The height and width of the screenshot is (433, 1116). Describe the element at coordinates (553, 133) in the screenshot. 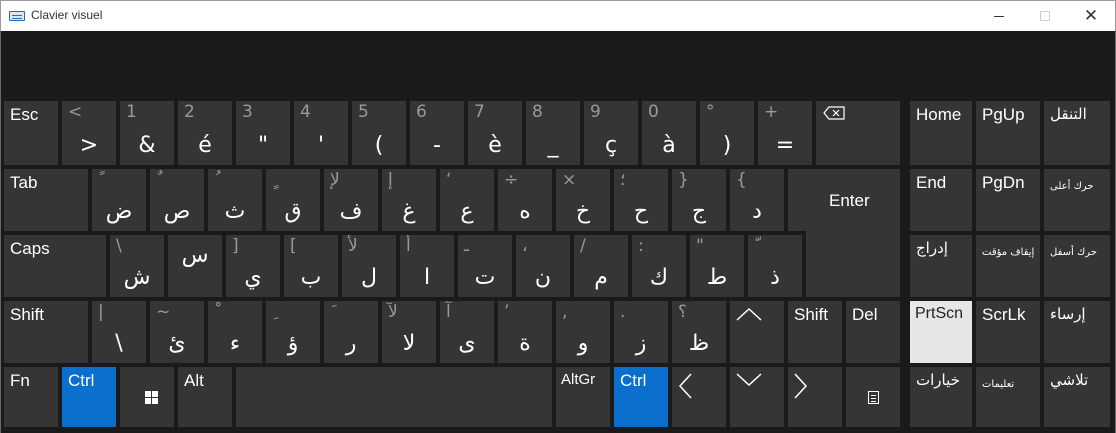

I see `key-9: 8 _` at that location.